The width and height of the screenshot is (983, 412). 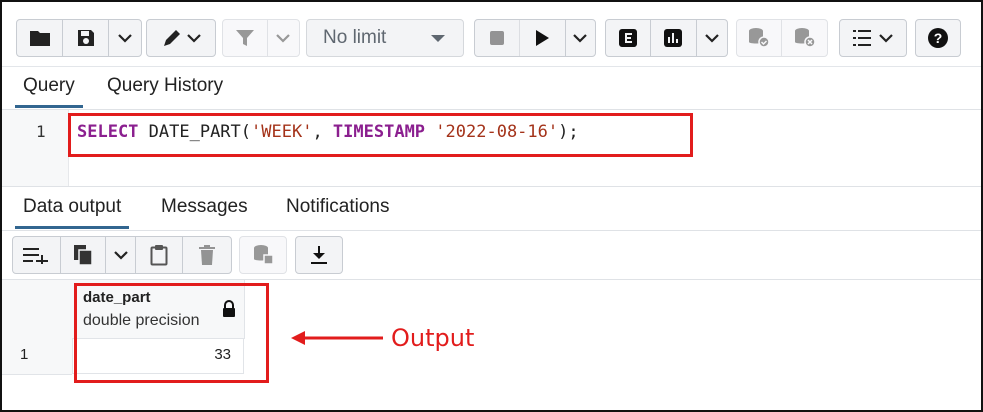 I want to click on copy-button, so click(x=84, y=255).